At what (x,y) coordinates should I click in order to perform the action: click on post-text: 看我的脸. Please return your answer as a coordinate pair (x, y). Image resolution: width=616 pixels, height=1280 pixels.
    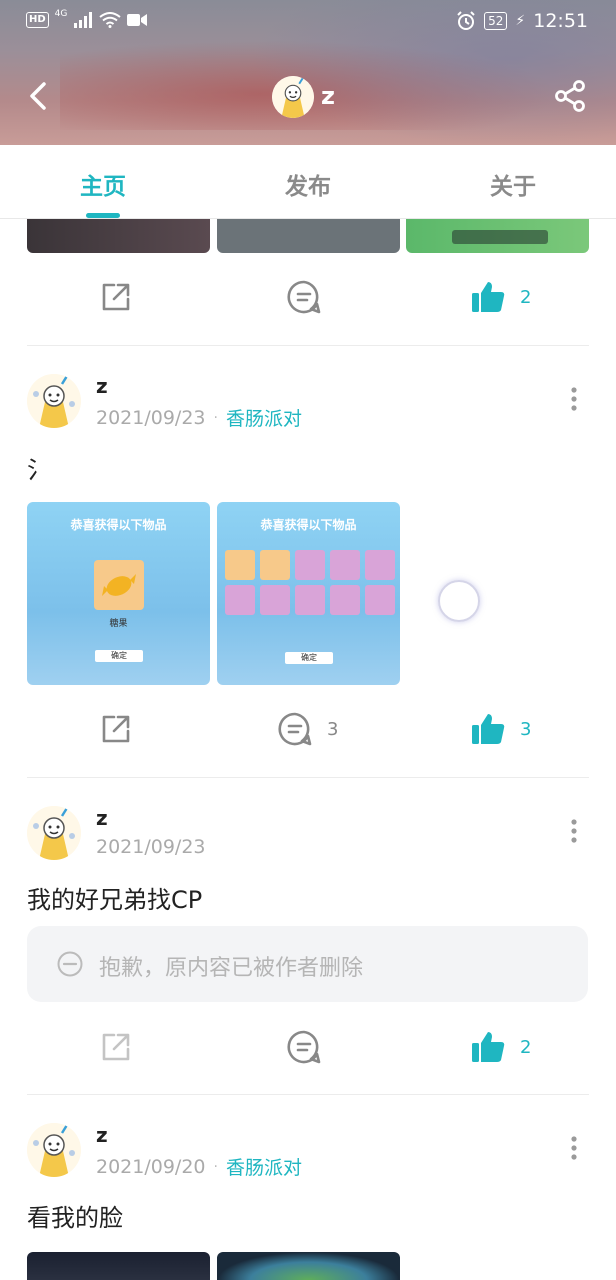
    Looking at the image, I should click on (75, 1218).